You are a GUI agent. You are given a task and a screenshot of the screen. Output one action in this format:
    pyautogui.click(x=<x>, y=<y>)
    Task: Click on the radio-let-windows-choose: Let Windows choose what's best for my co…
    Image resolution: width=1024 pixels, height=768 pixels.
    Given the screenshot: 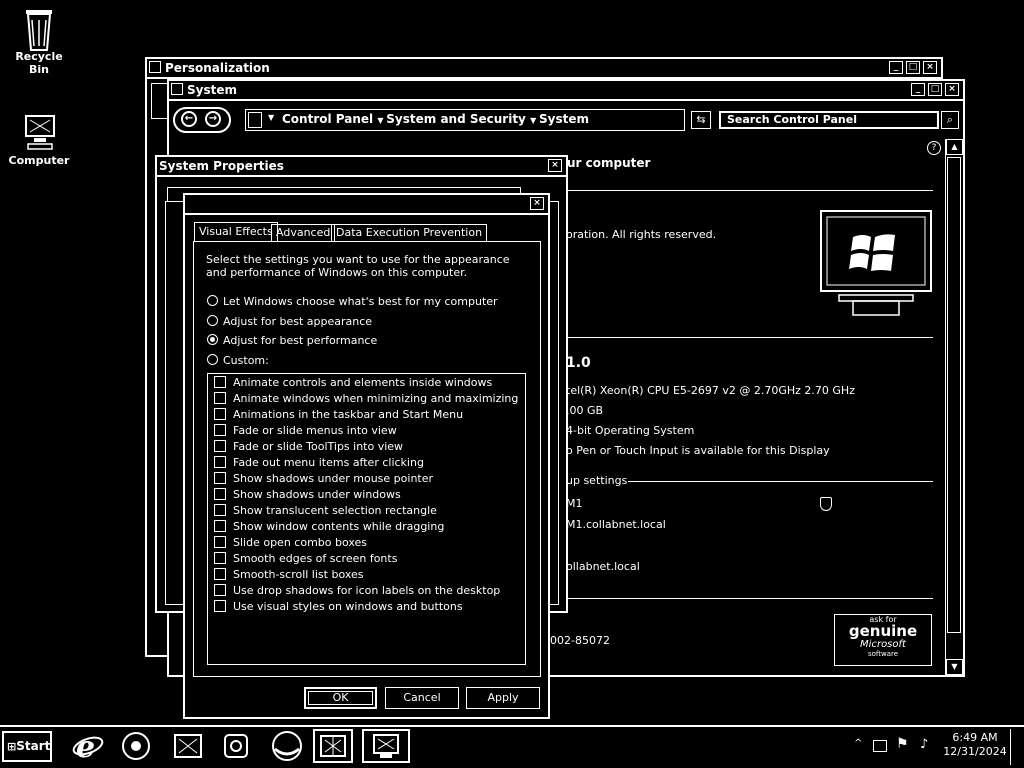 What is the action you would take?
    pyautogui.click(x=352, y=302)
    